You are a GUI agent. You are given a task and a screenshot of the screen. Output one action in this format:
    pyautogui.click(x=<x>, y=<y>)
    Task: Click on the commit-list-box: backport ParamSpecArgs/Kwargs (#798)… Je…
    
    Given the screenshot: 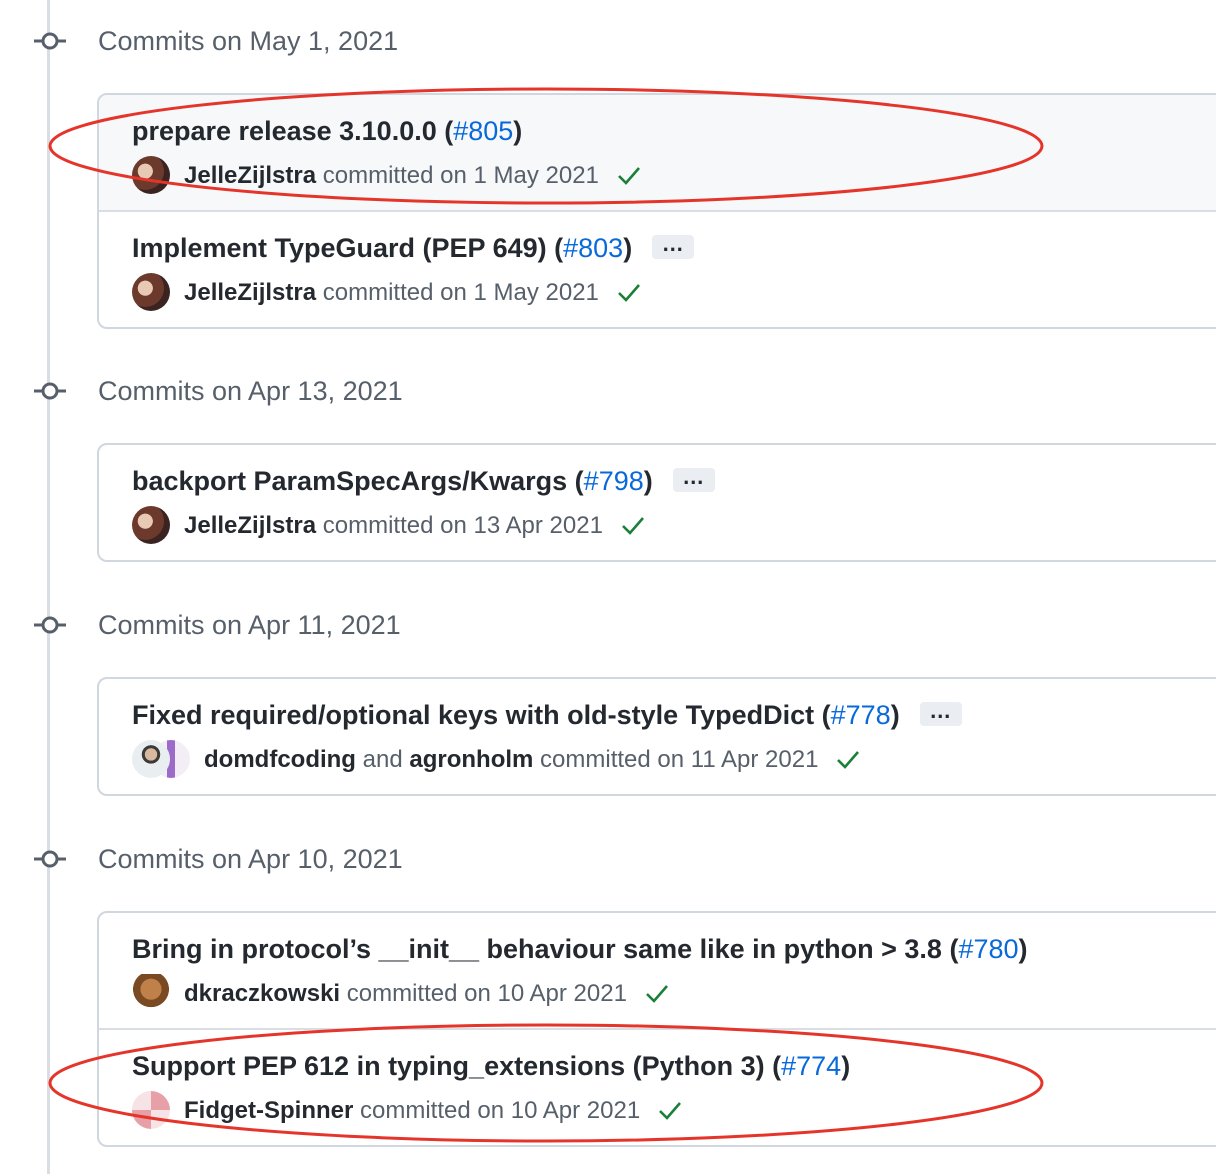 What is the action you would take?
    pyautogui.click(x=656, y=502)
    